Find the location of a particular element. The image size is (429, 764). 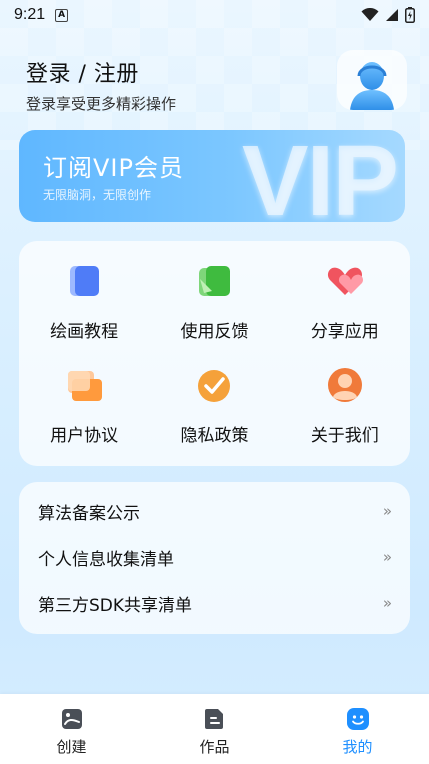

menu-item-privacy-policy: 隐私政策 is located at coordinates (214, 417).